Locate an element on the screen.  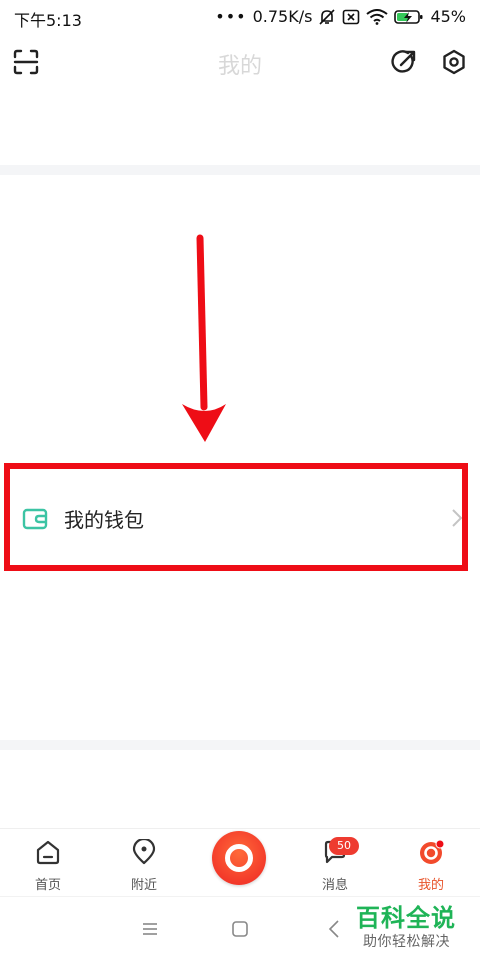
home-icon is located at coordinates (48, 852).